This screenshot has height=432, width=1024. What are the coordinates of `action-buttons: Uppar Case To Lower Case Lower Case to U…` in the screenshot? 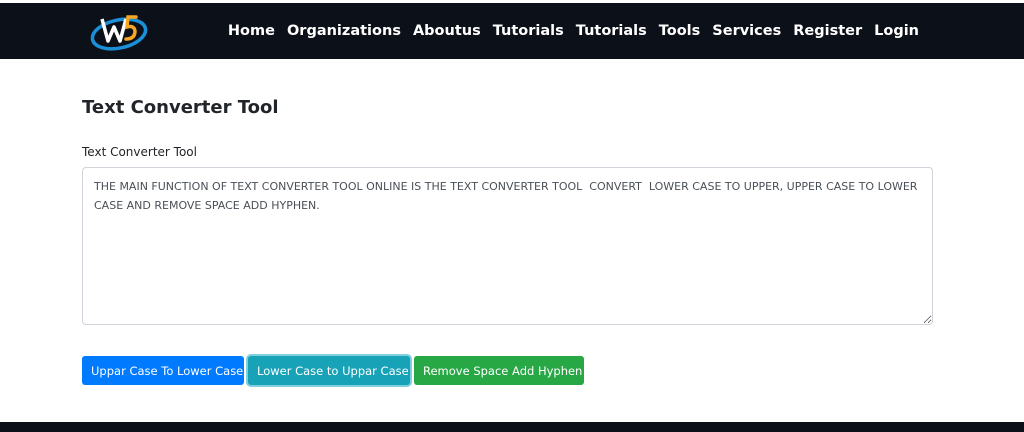 It's located at (333, 370).